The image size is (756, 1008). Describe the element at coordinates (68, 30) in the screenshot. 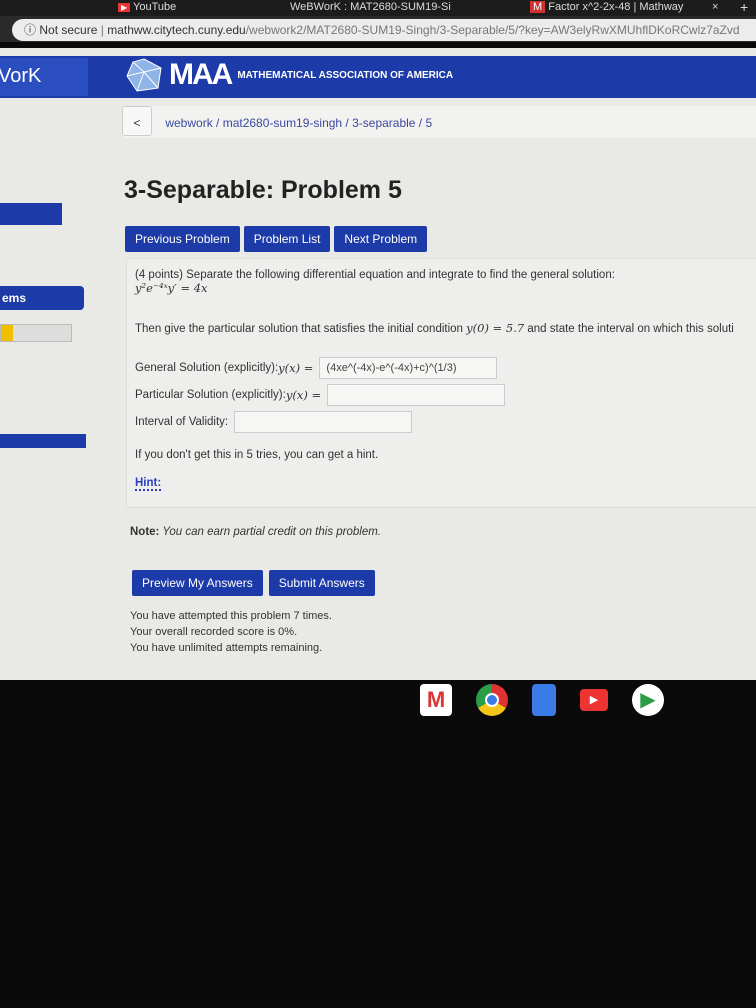

I see `security-label: Not secure` at that location.